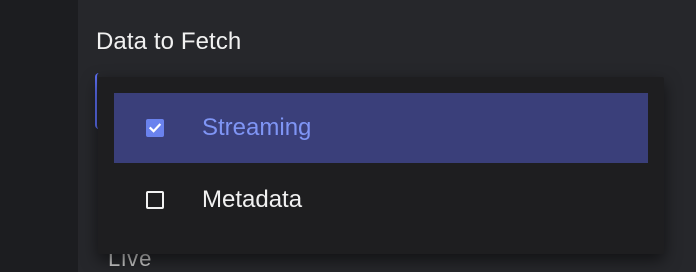 This screenshot has width=696, height=272. What do you see at coordinates (252, 199) in the screenshot?
I see `option-label: Metadata` at bounding box center [252, 199].